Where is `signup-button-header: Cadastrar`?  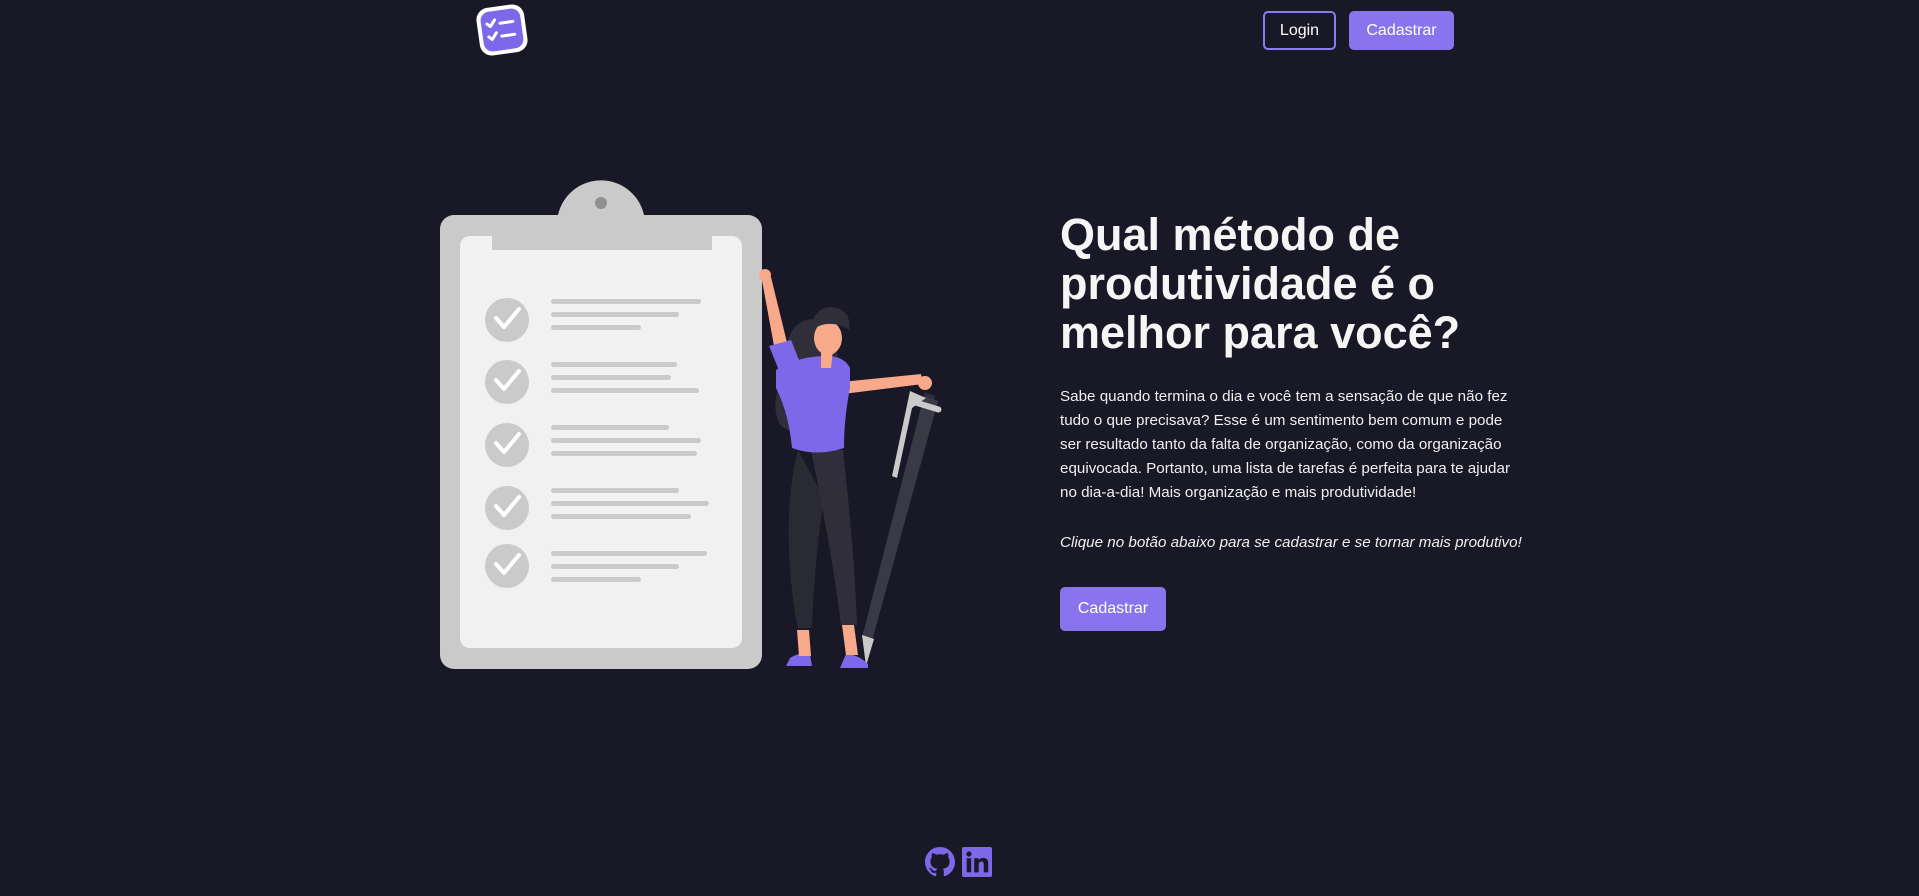
signup-button-header: Cadastrar is located at coordinates (1401, 30).